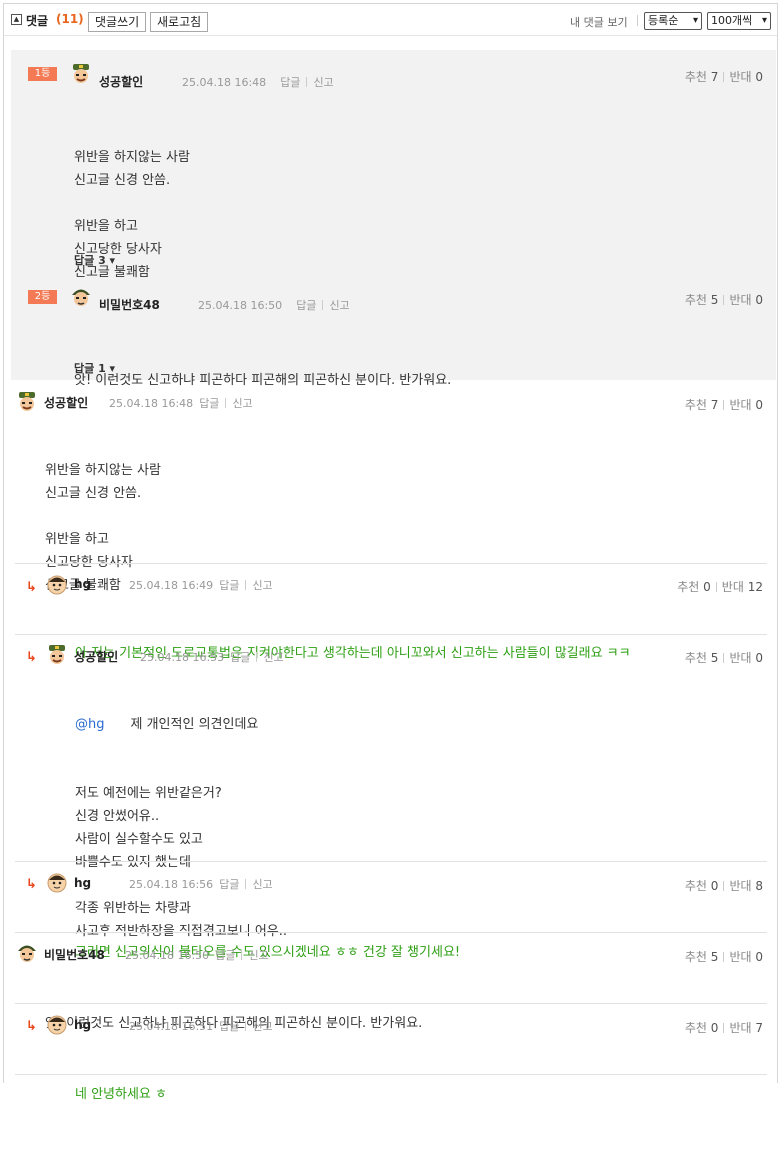  What do you see at coordinates (42, 74) in the screenshot?
I see `rank-badge: 1등` at bounding box center [42, 74].